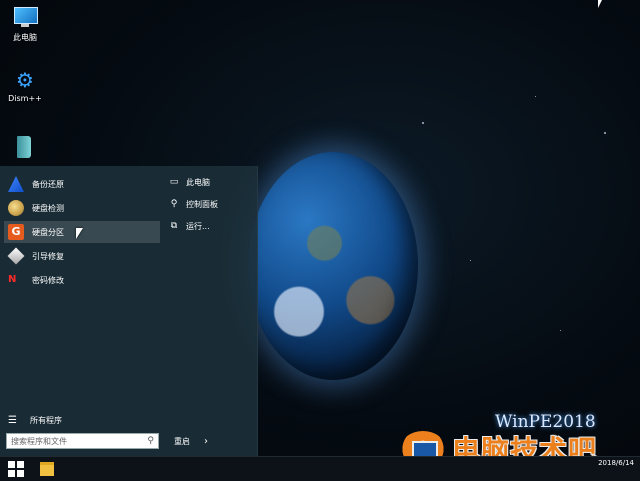 The height and width of the screenshot is (481, 640). Describe the element at coordinates (25, 37) in the screenshot. I see `desktop-icon-label: 此电脑` at that location.